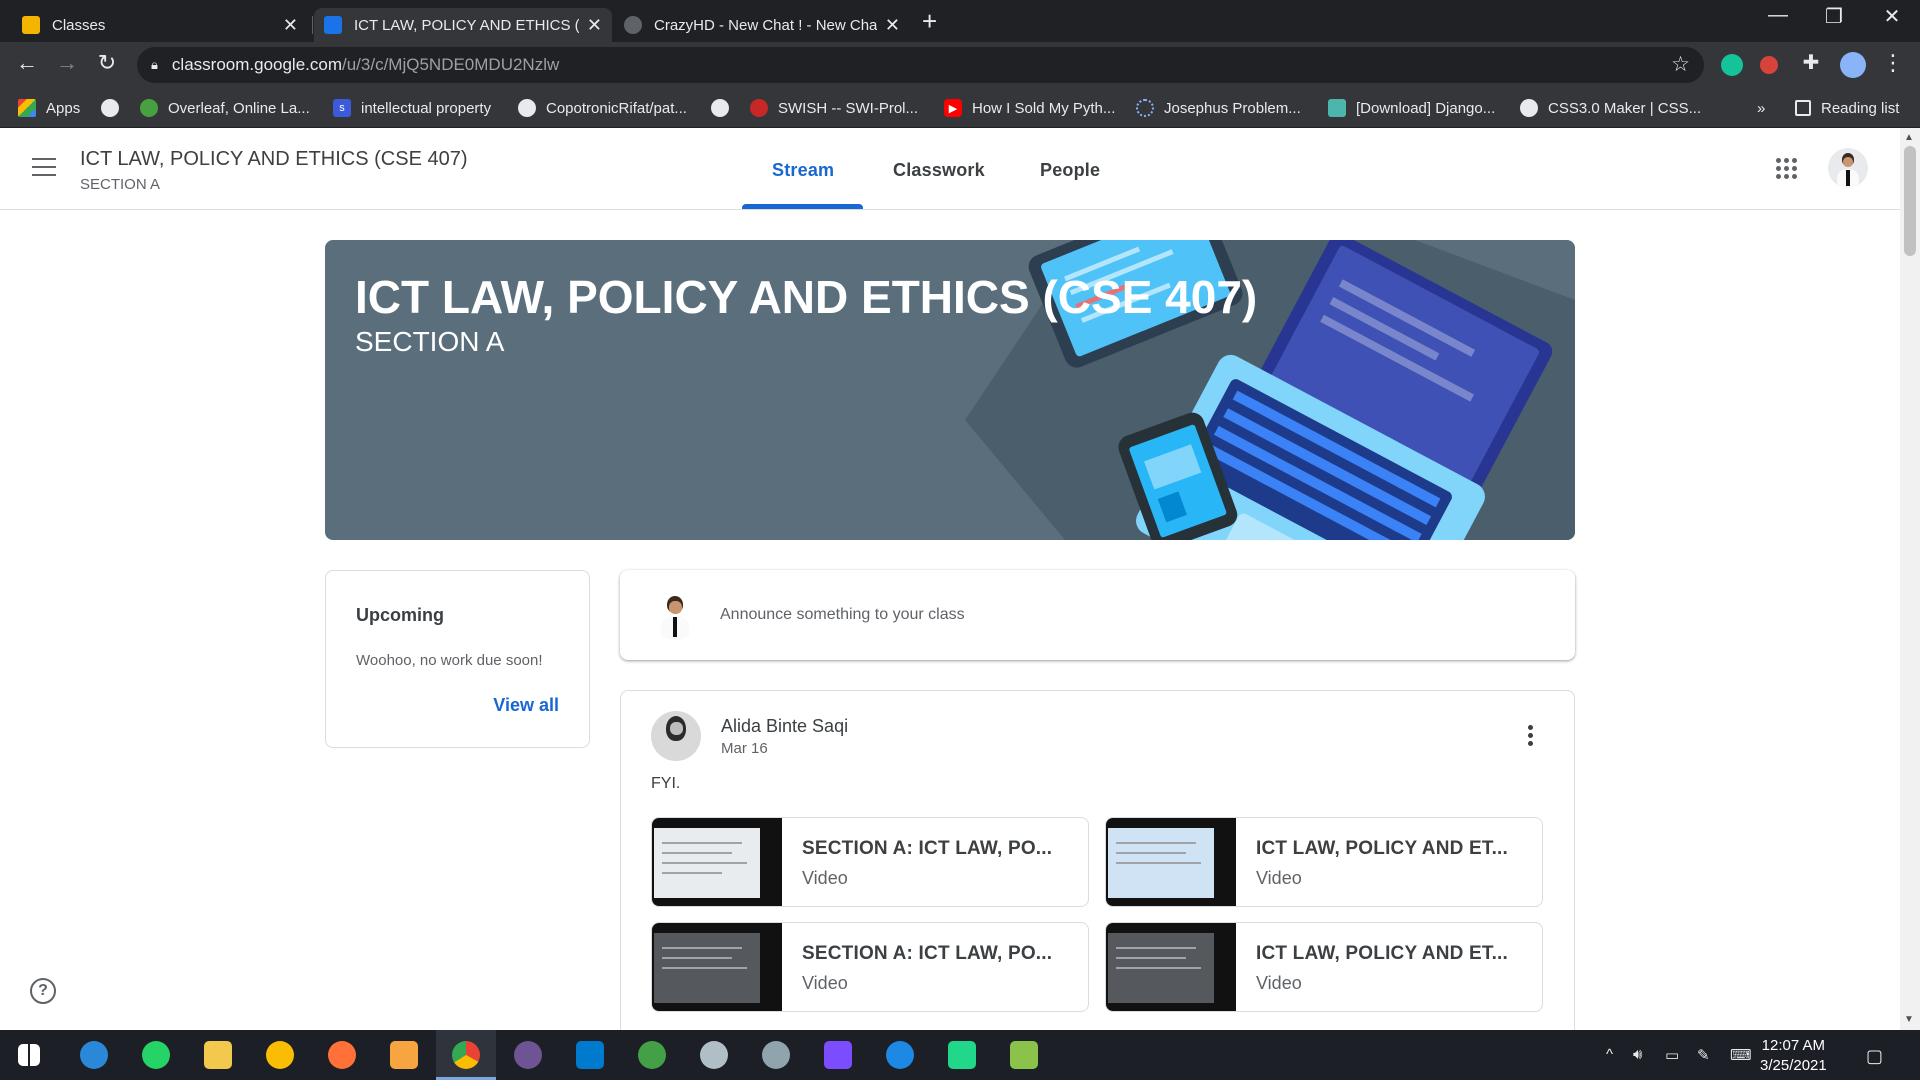 This screenshot has width=1920, height=1080. What do you see at coordinates (1811, 62) in the screenshot?
I see `puzzle-extensions-icon: ✚` at bounding box center [1811, 62].